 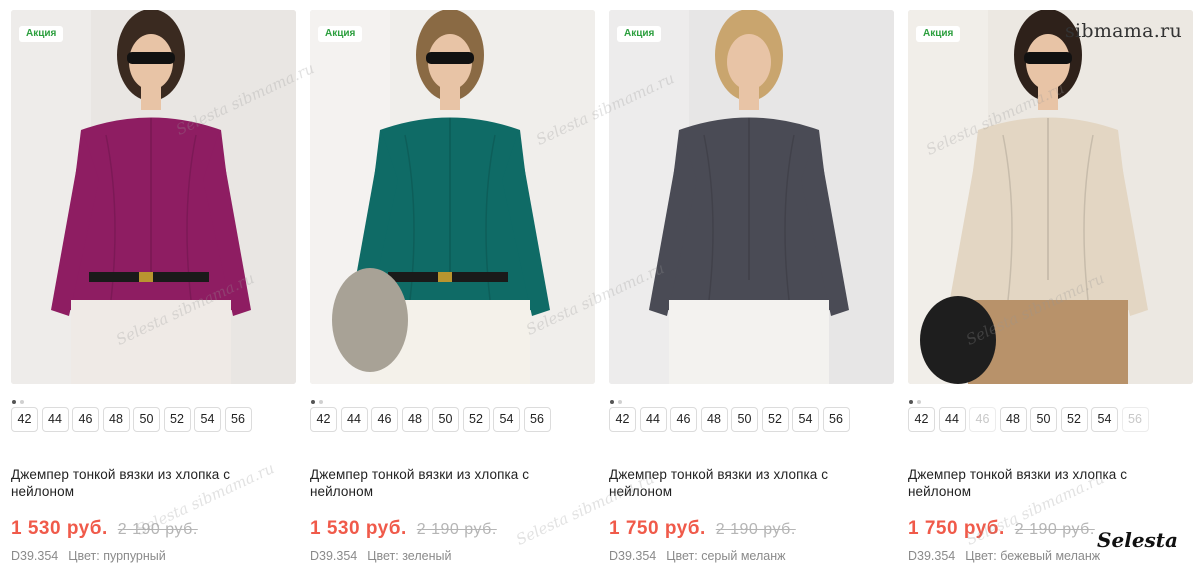 I want to click on product-meta: D39.354 Цвет: зеленый, so click(x=380, y=556).